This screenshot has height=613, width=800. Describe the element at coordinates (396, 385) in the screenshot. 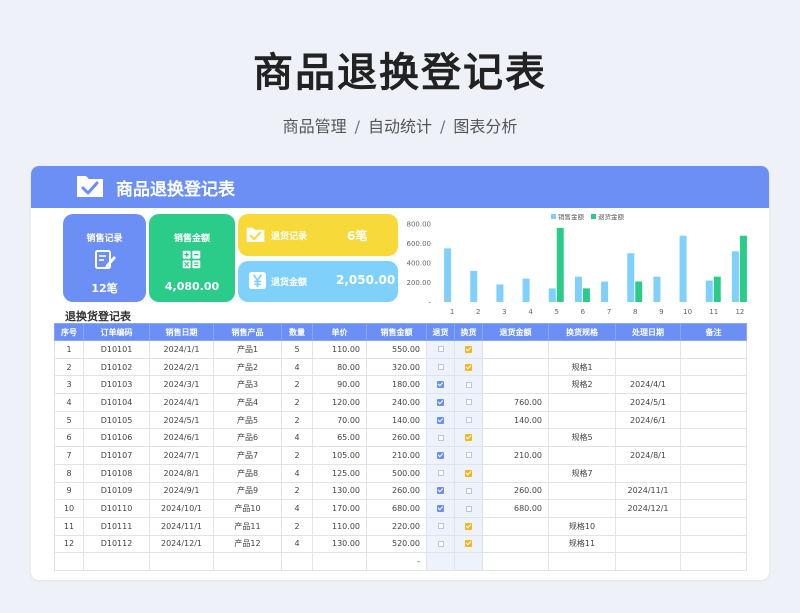

I see `table-cell: 180.00` at that location.